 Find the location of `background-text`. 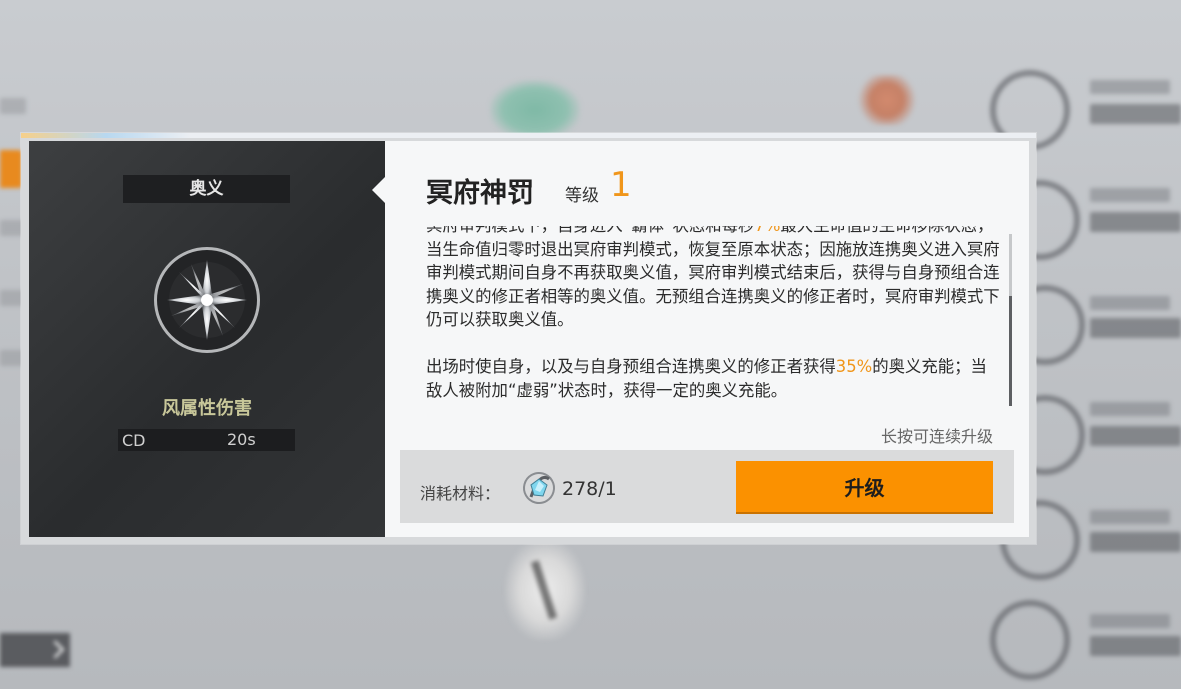

background-text is located at coordinates (13, 106).